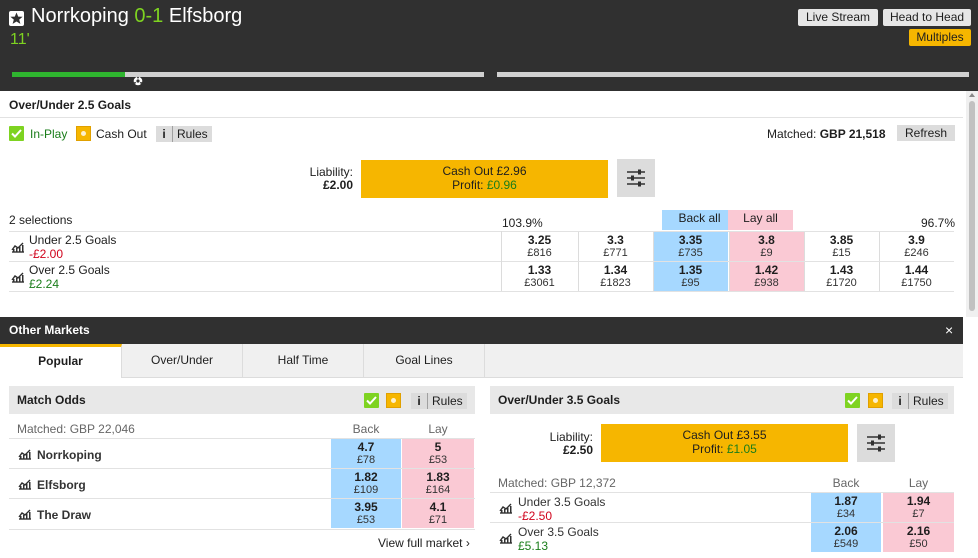  I want to click on price-cell: 3.9 £246, so click(916, 246).